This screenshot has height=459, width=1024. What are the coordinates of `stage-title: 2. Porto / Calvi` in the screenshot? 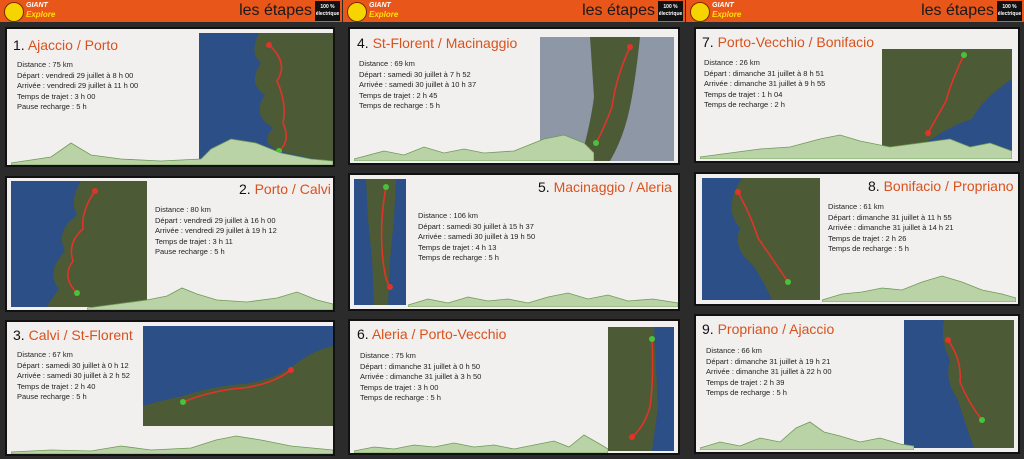 It's located at (285, 189).